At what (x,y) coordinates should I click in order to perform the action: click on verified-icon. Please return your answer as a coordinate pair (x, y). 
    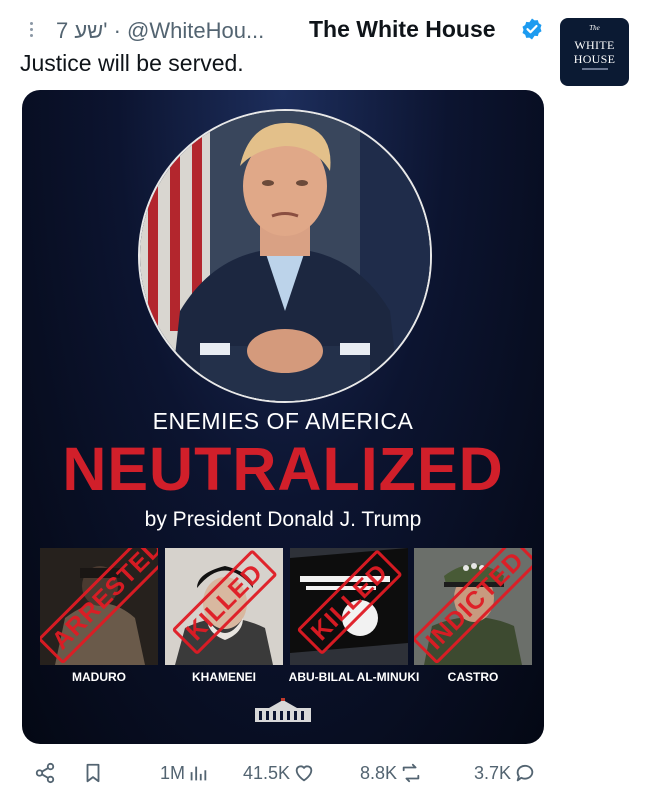
    Looking at the image, I should click on (532, 29).